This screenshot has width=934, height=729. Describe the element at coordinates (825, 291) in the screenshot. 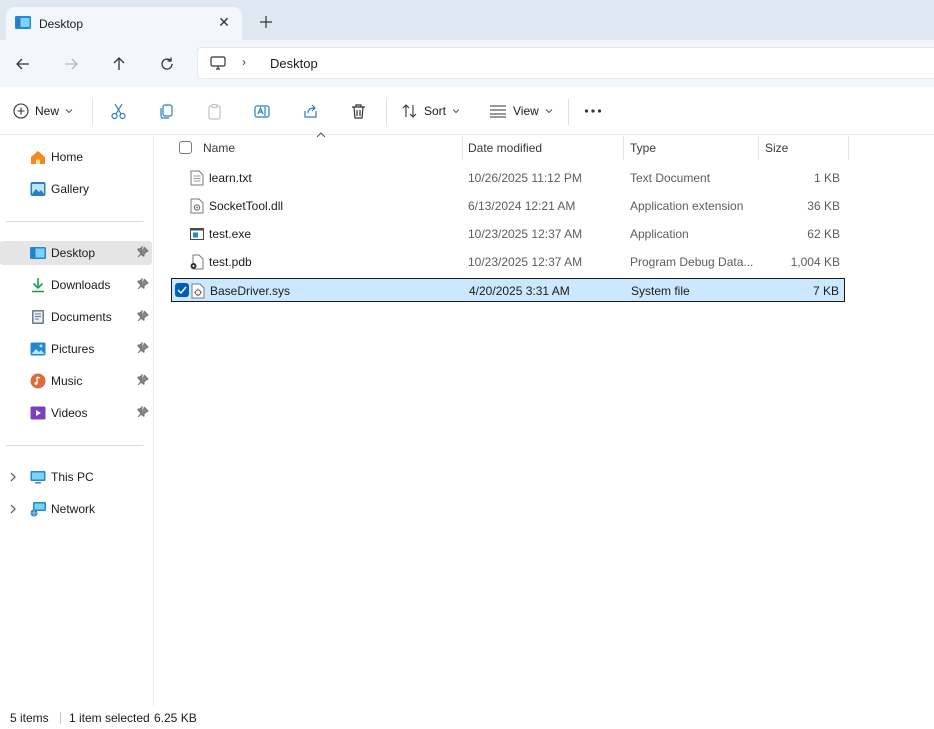

I see `file-size: 7 KB` at that location.